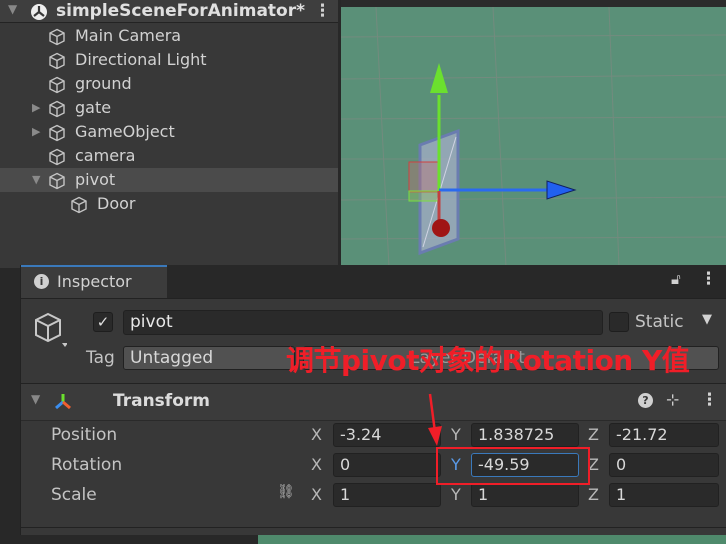 The image size is (726, 544). Describe the element at coordinates (619, 322) in the screenshot. I see `static-checkbox` at that location.